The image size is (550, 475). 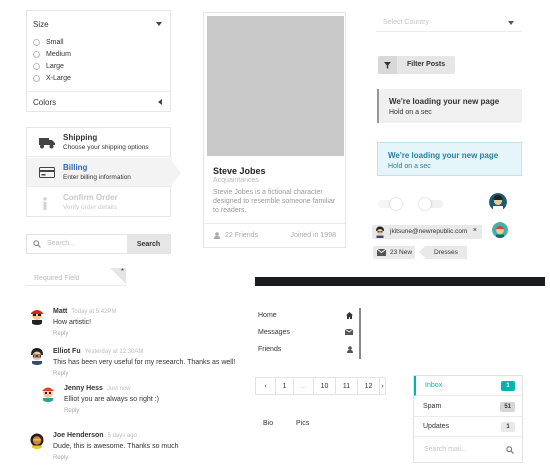 What do you see at coordinates (401, 252) in the screenshot?
I see `new-mail-label: 23 New` at bounding box center [401, 252].